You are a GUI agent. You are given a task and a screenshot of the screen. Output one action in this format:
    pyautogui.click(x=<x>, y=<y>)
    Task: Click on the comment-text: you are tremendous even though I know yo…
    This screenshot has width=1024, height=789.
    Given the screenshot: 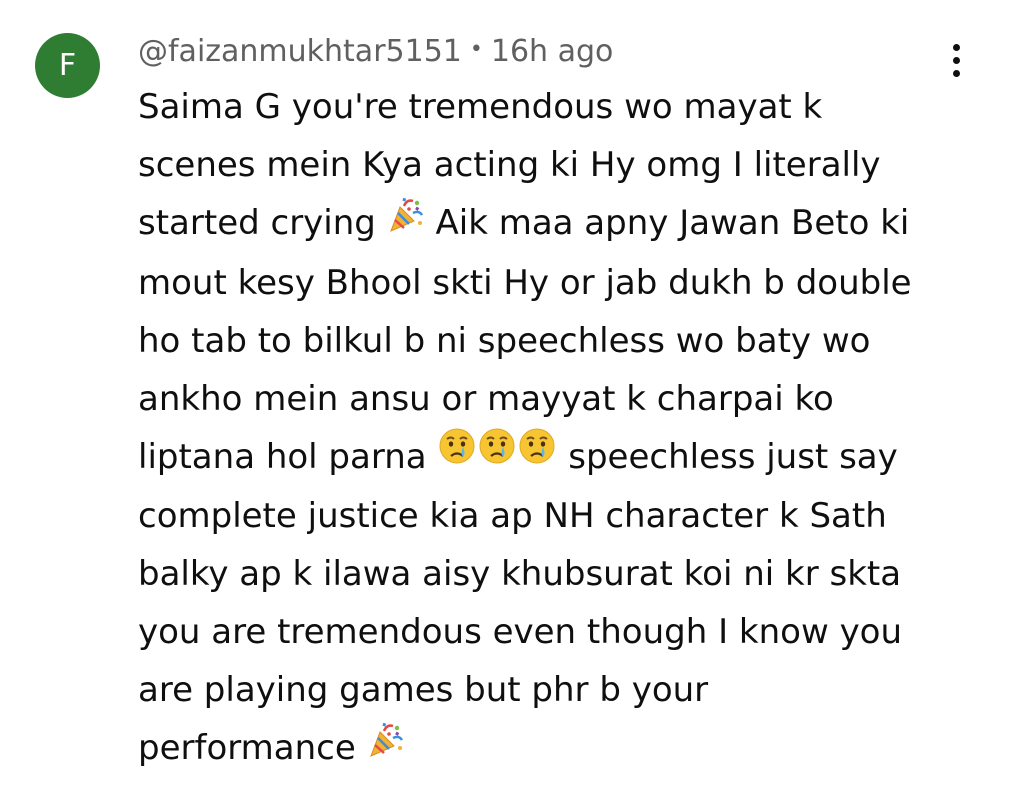 What is the action you would take?
    pyautogui.click(x=520, y=632)
    